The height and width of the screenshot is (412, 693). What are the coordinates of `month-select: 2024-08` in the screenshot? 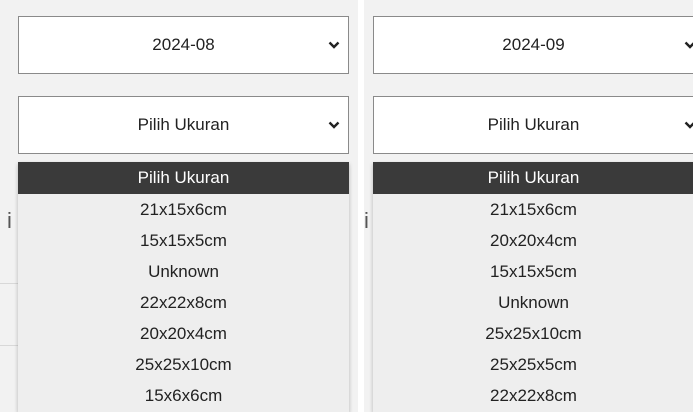 It's located at (183, 45).